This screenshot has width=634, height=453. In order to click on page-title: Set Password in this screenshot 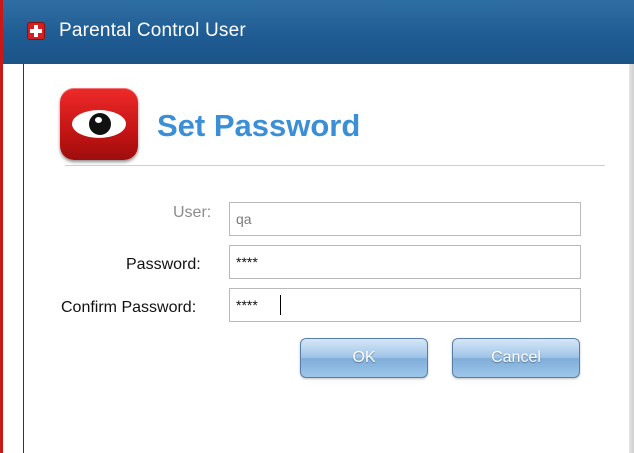, I will do `click(259, 125)`.